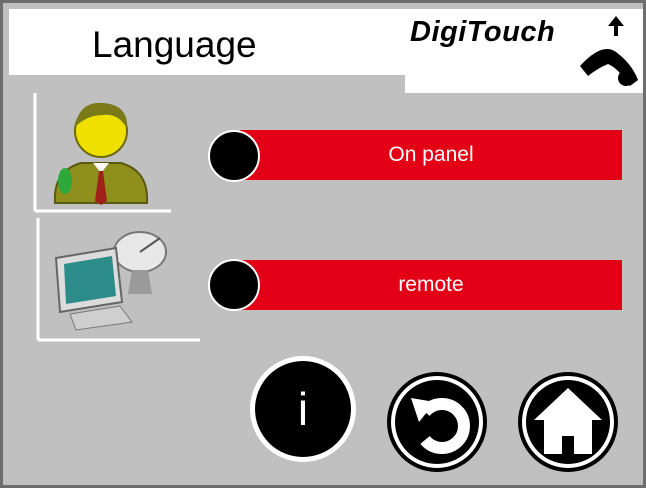 Image resolution: width=646 pixels, height=488 pixels. What do you see at coordinates (431, 285) in the screenshot?
I see `option-remote: remote` at bounding box center [431, 285].